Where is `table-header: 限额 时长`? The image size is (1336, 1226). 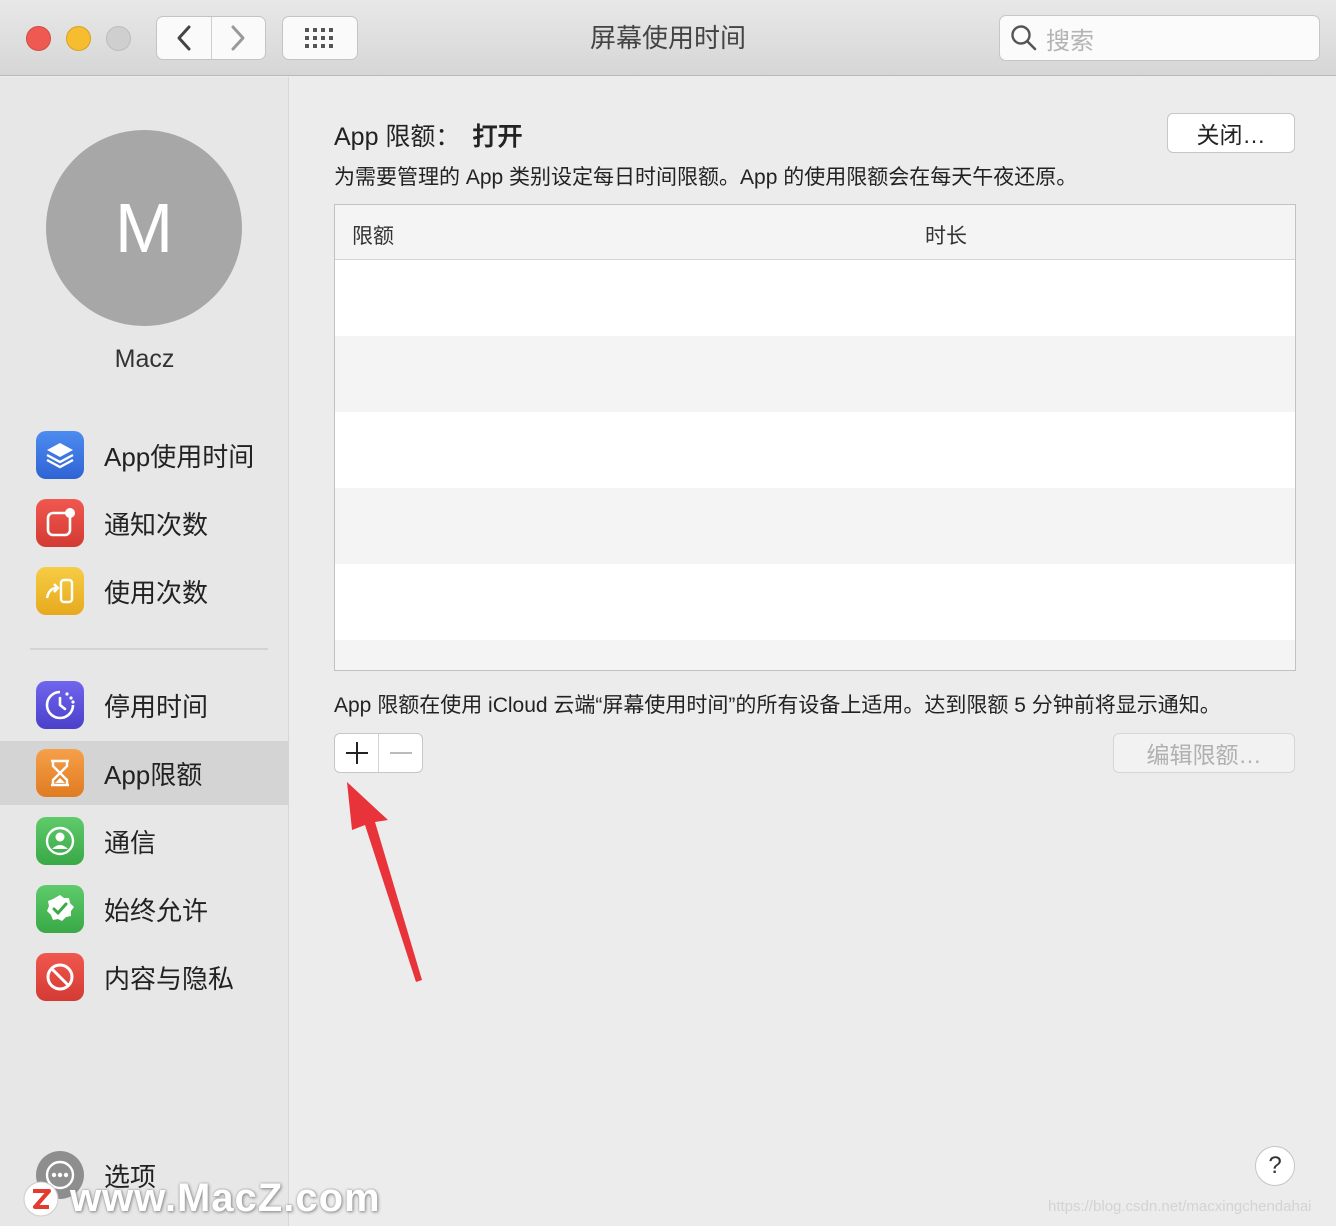
table-header: 限额 时长 is located at coordinates (815, 232).